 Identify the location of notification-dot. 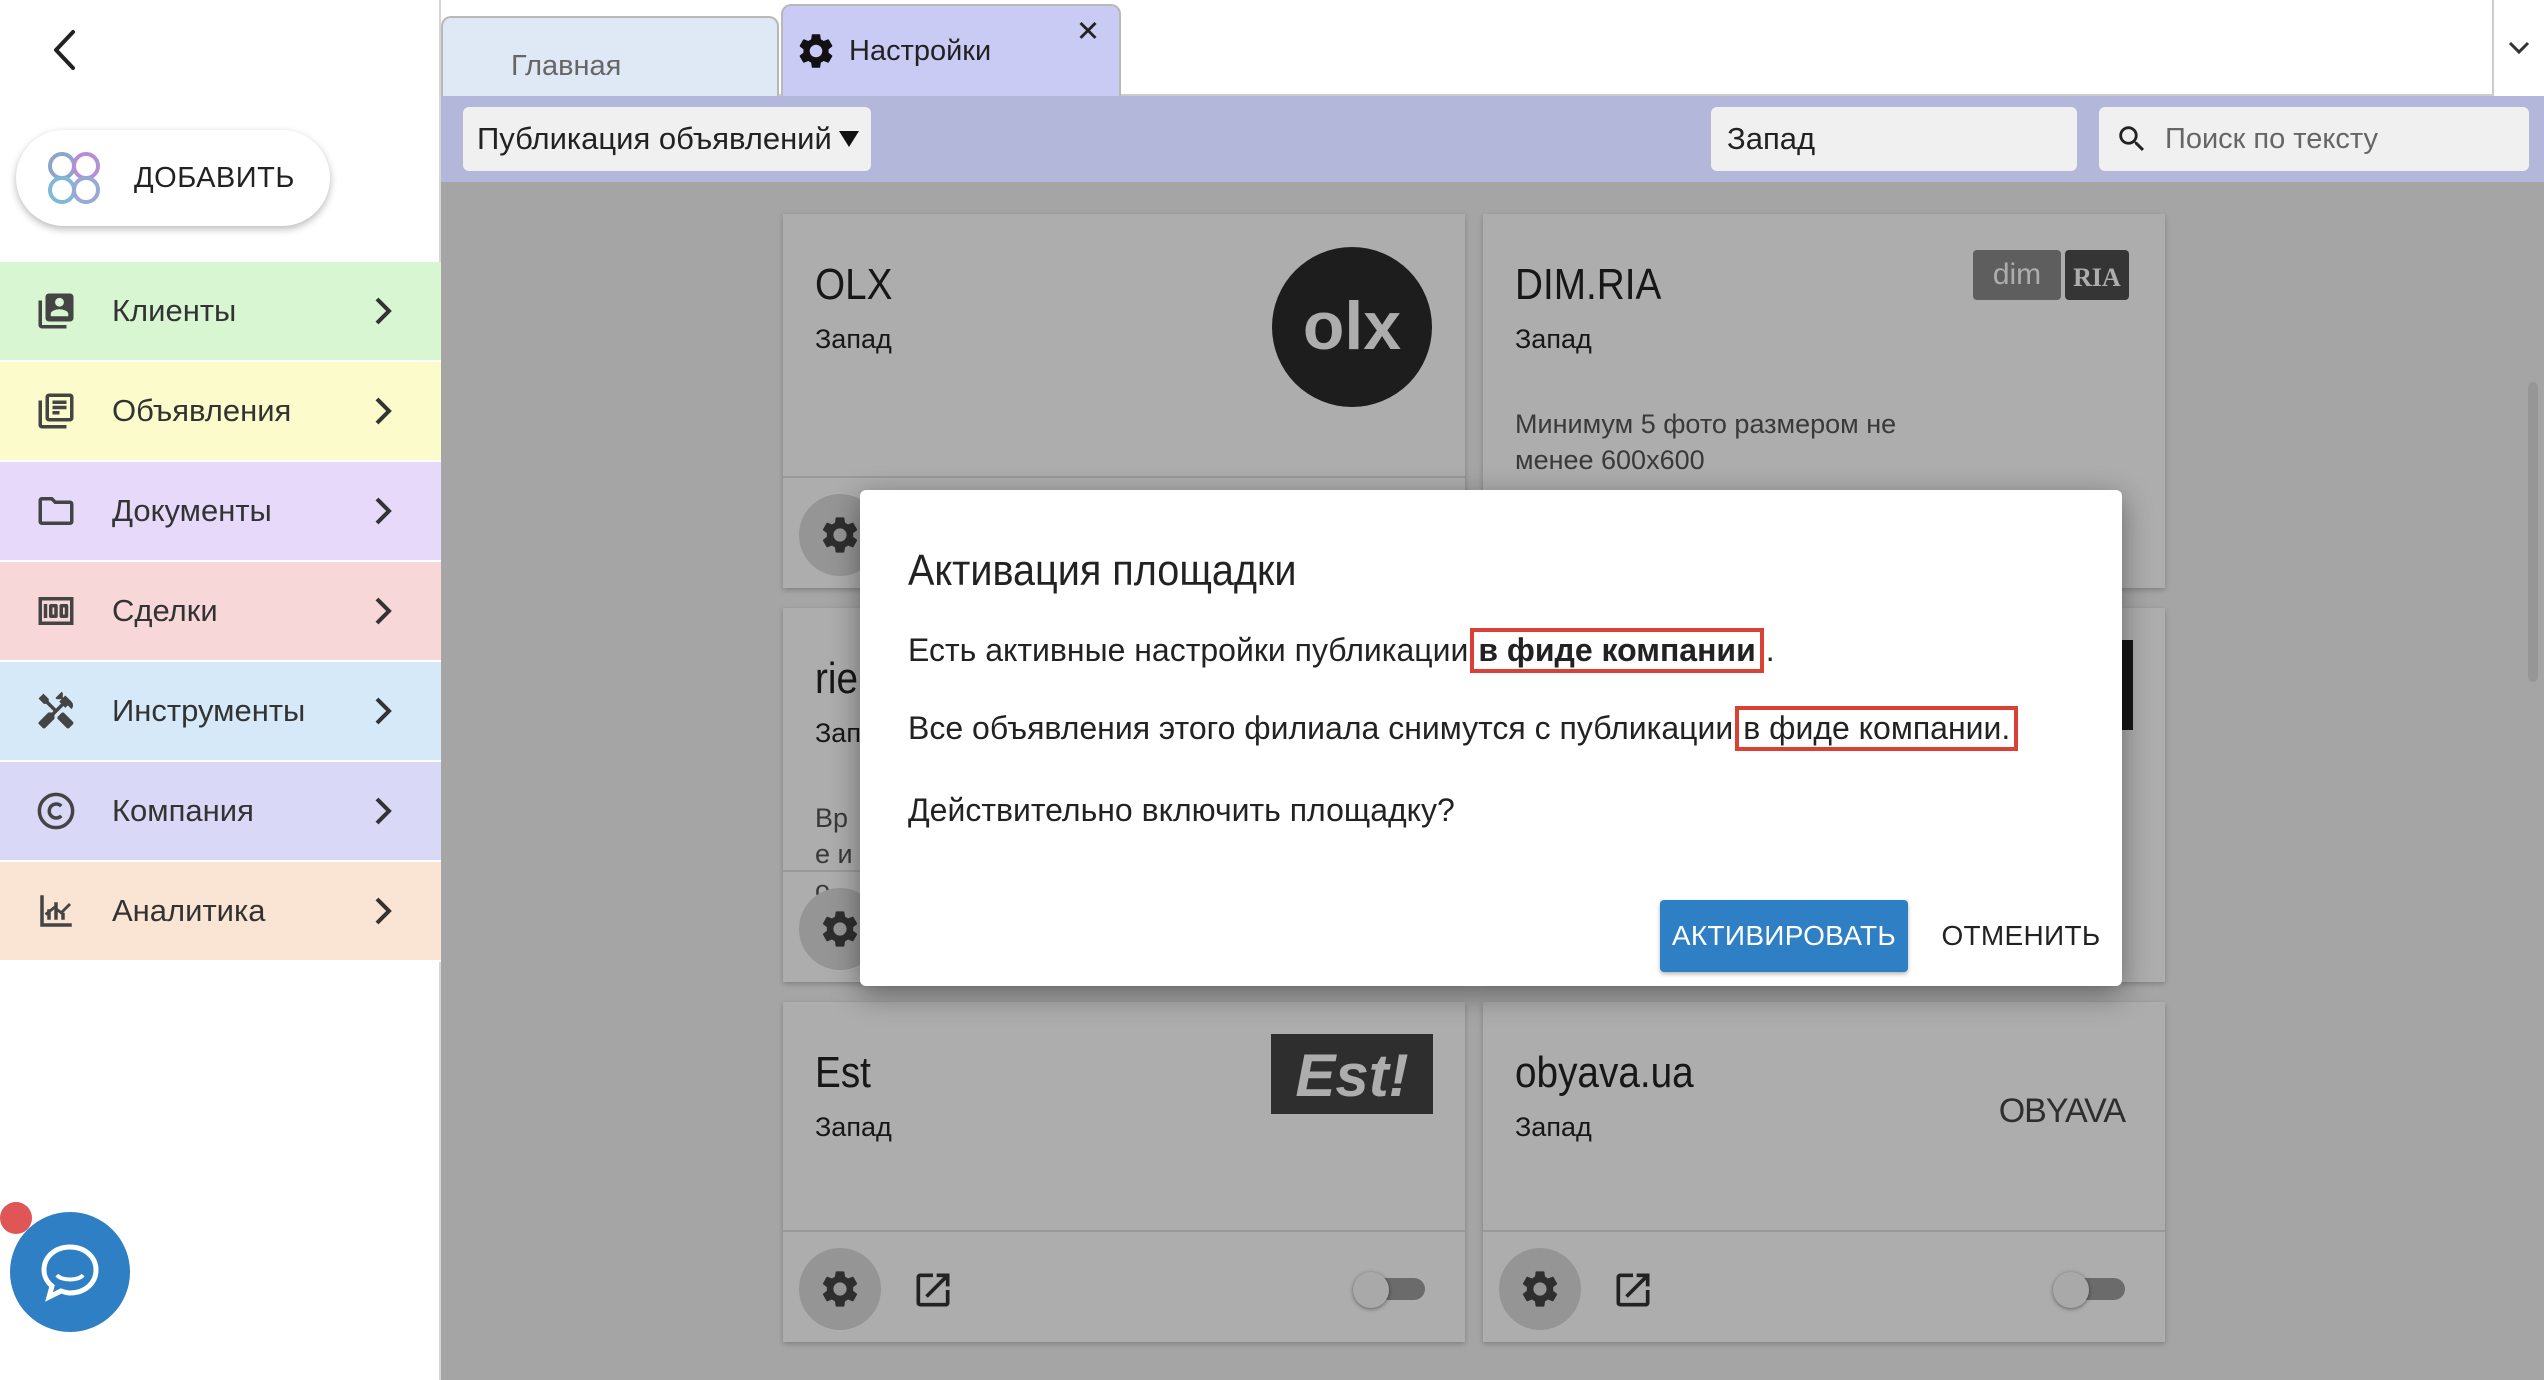
(16, 1218).